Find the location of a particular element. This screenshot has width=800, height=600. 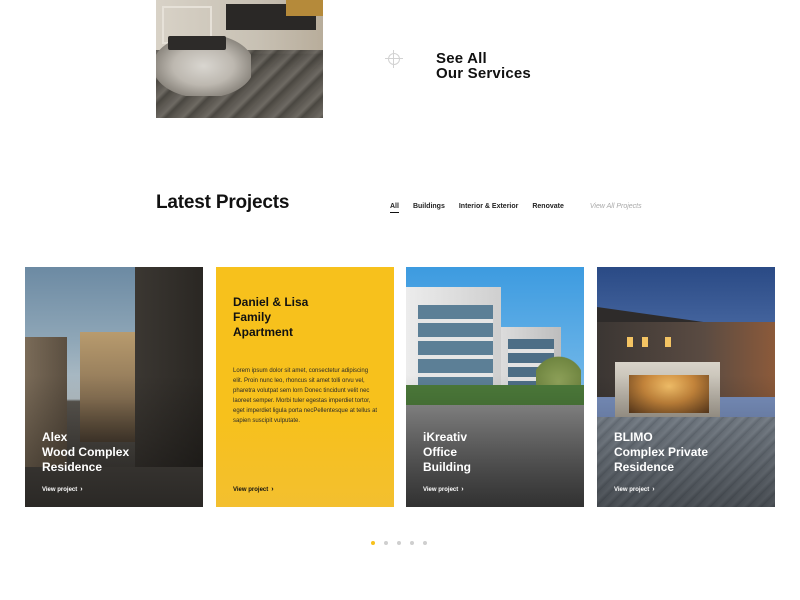

card-title-line: Wood Complex is located at coordinates (86, 452).